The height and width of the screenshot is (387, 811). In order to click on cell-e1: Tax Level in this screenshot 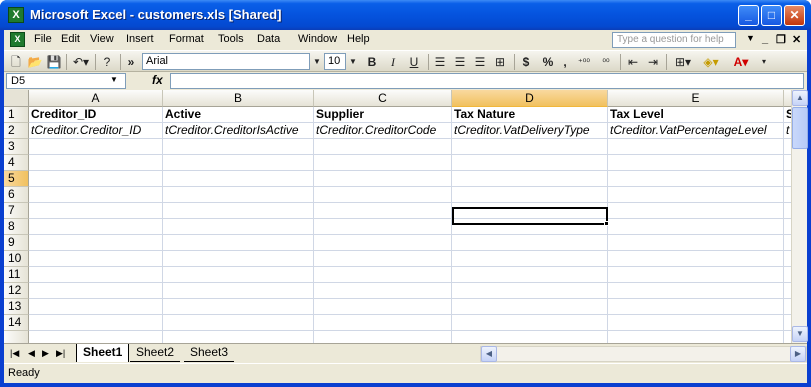, I will do `click(696, 115)`.